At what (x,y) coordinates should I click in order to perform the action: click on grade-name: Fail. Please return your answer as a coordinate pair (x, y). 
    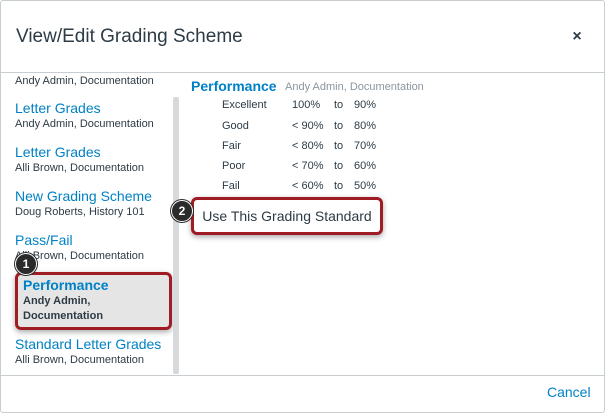
    Looking at the image, I should click on (231, 186).